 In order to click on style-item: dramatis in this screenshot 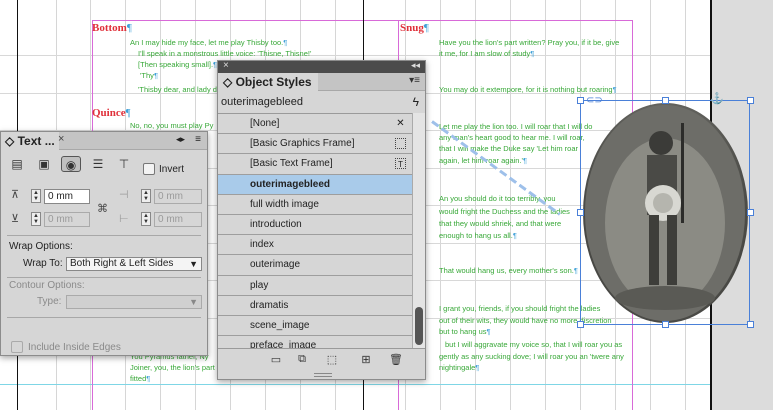, I will do `click(315, 306)`.